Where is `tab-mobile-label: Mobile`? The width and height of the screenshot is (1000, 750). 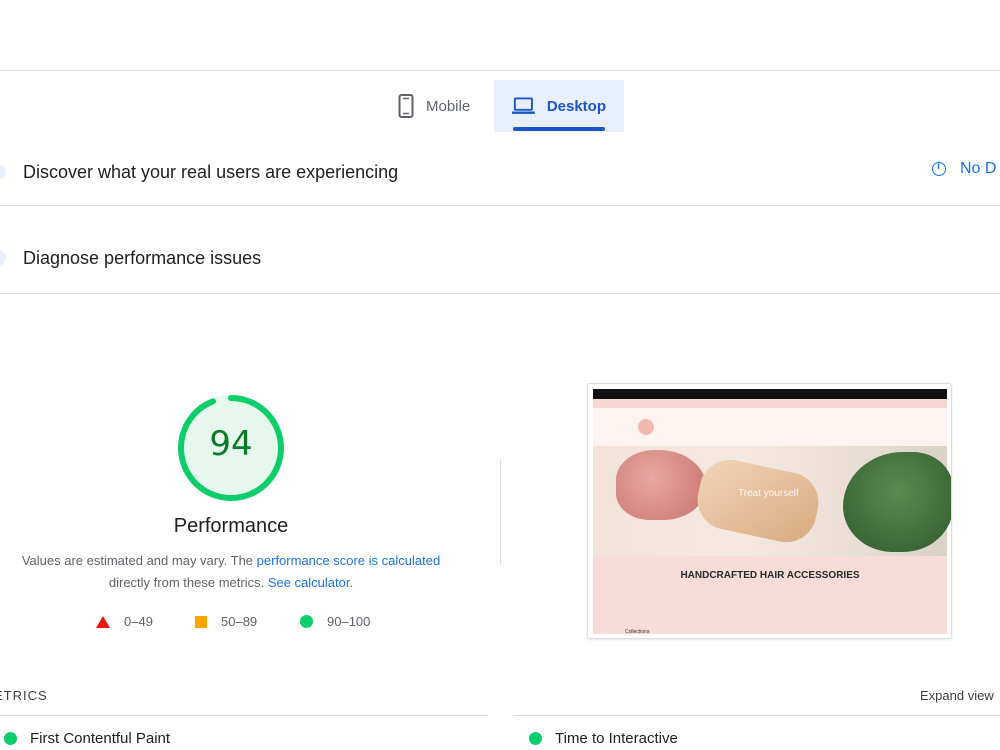 tab-mobile-label: Mobile is located at coordinates (448, 106).